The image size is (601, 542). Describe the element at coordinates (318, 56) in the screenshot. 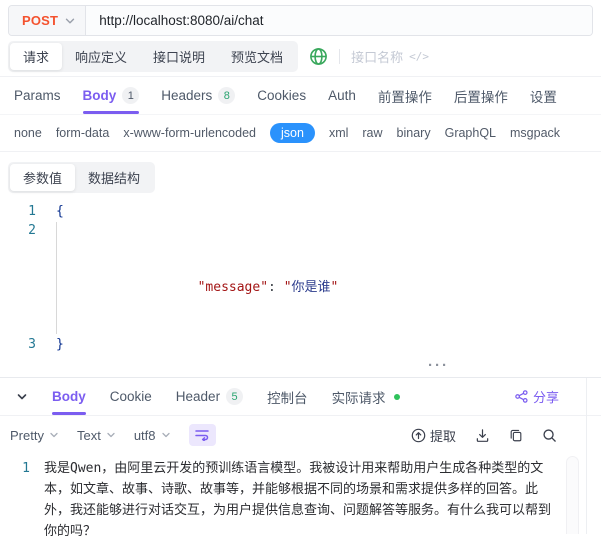

I see `globe-icon` at that location.